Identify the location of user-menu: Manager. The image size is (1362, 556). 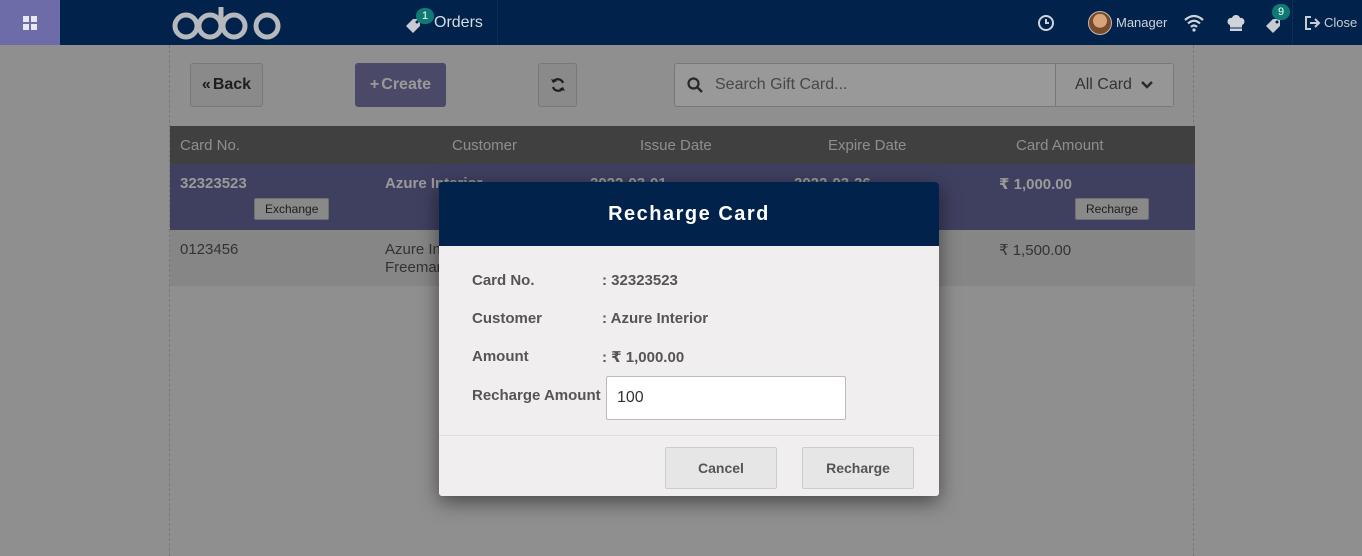
(1127, 22).